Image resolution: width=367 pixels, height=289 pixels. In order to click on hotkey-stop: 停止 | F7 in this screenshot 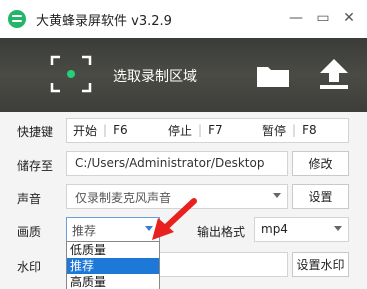, I will do `click(195, 130)`.